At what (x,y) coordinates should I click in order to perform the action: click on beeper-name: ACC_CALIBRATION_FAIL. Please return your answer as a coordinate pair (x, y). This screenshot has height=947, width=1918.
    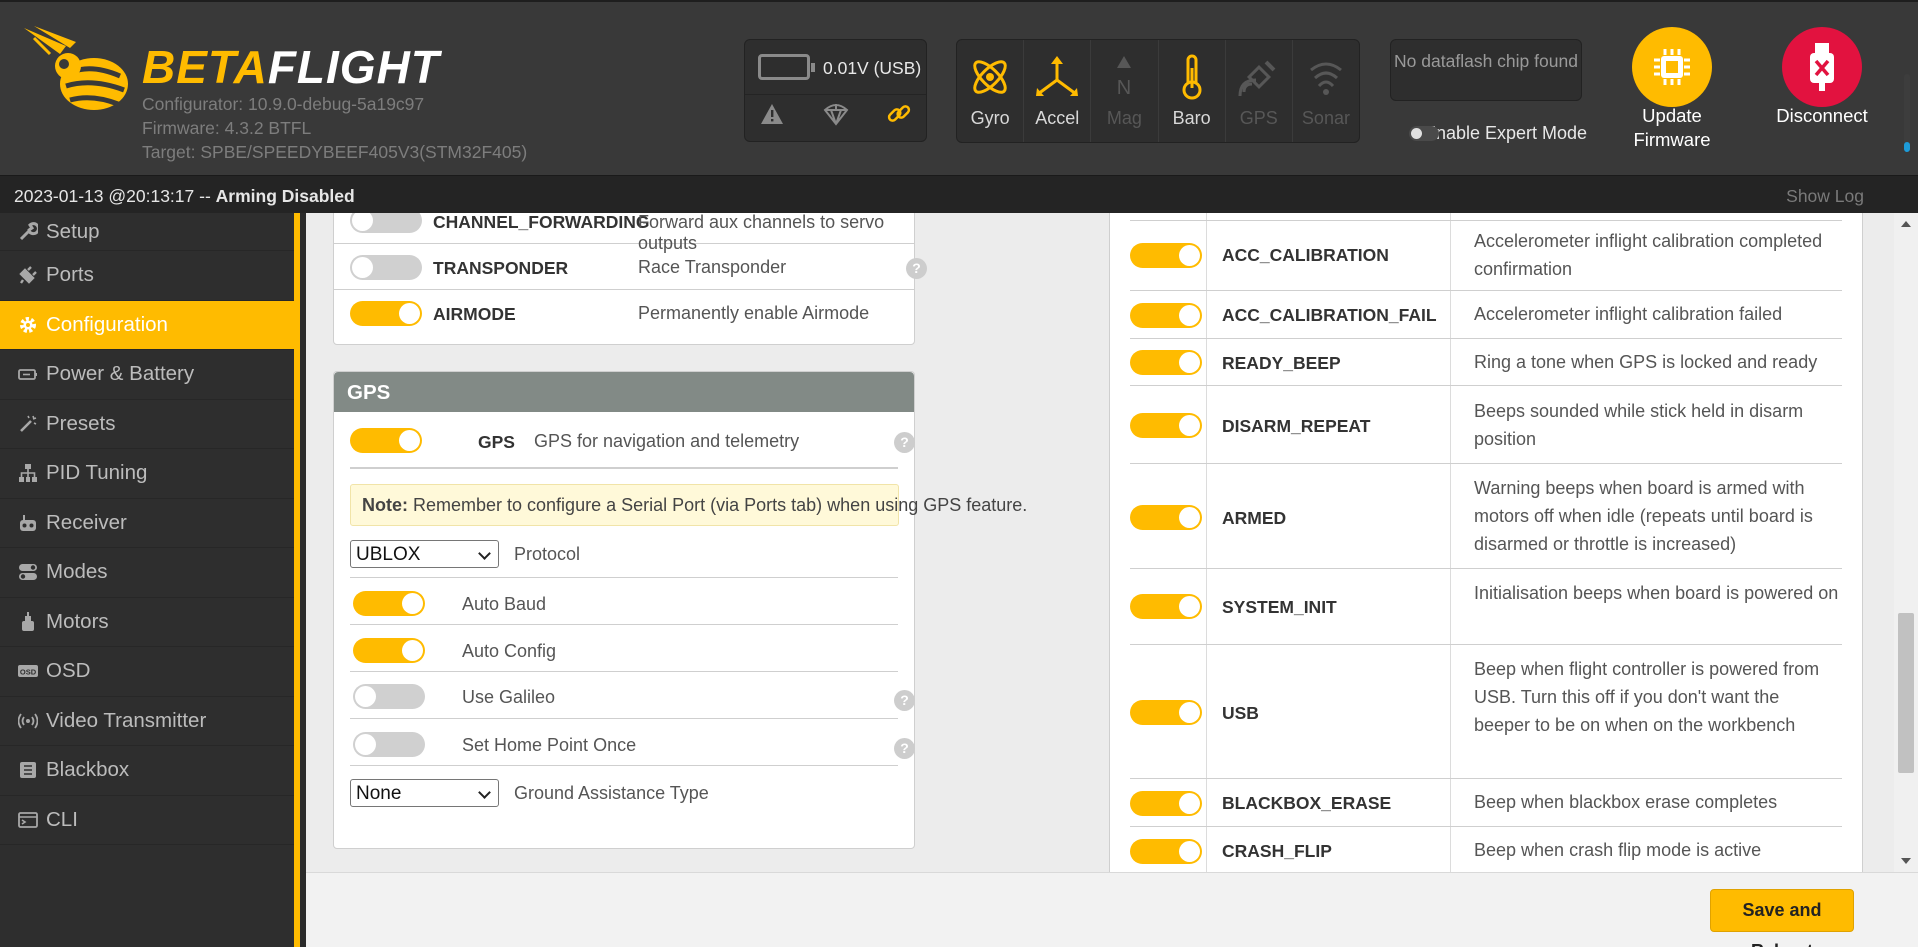
    Looking at the image, I should click on (1329, 315).